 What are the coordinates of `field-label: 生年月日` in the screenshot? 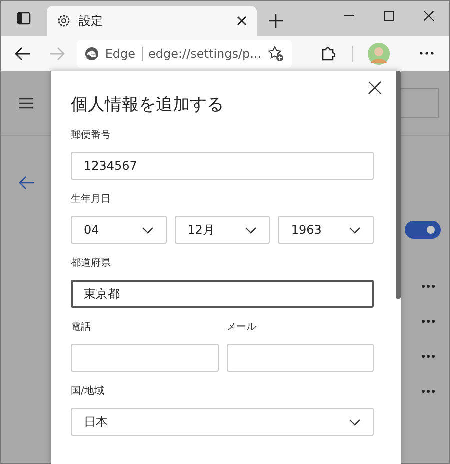 It's located at (91, 199).